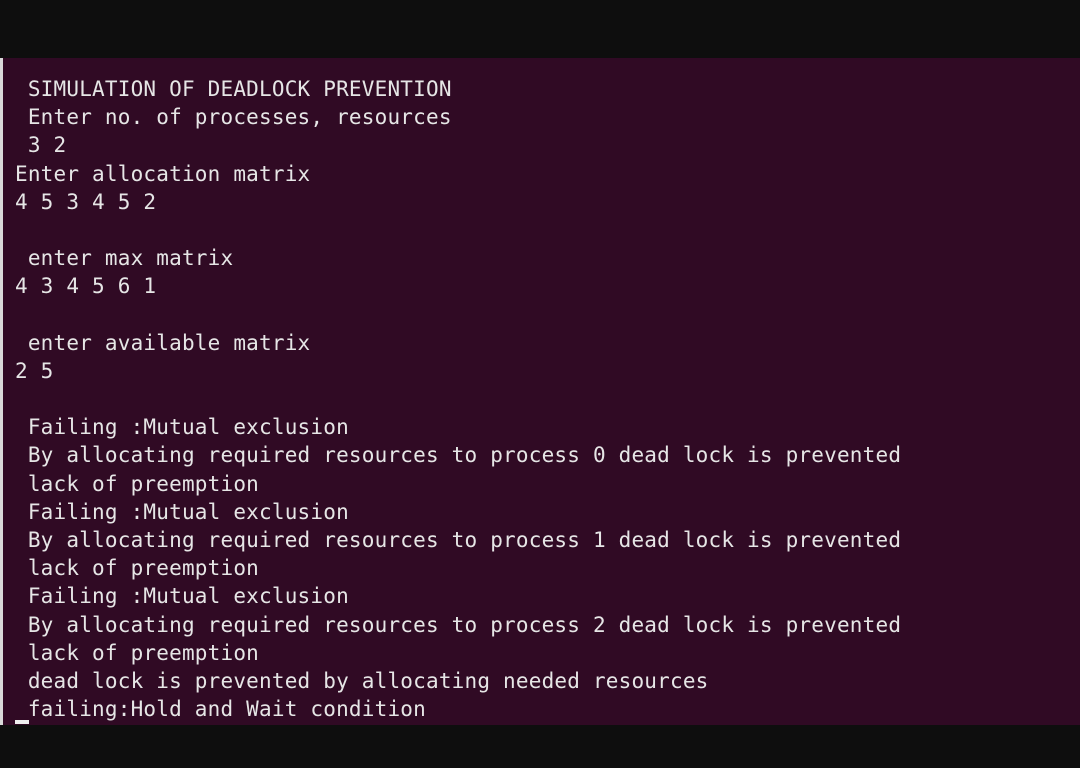 The width and height of the screenshot is (1080, 768). Describe the element at coordinates (163, 173) in the screenshot. I see `terminal-line: Enter allocation matrix` at that location.